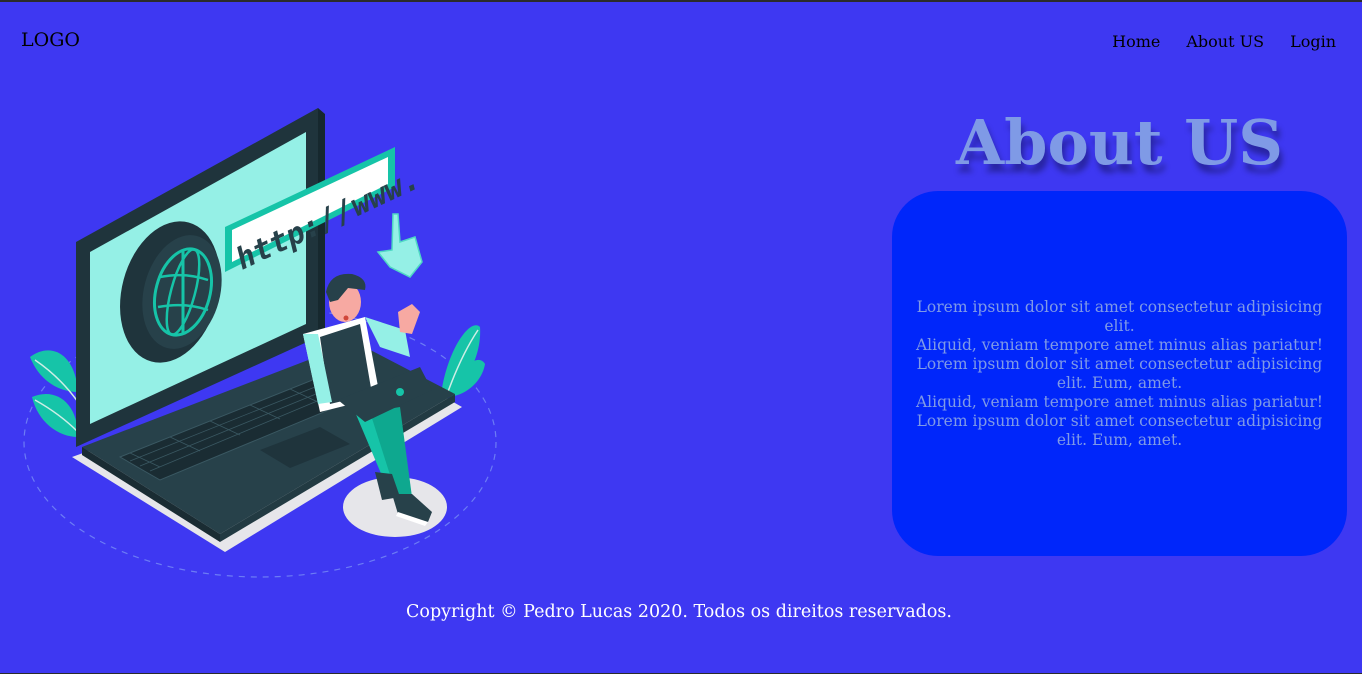  What do you see at coordinates (1119, 142) in the screenshot?
I see `about-title: About US` at bounding box center [1119, 142].